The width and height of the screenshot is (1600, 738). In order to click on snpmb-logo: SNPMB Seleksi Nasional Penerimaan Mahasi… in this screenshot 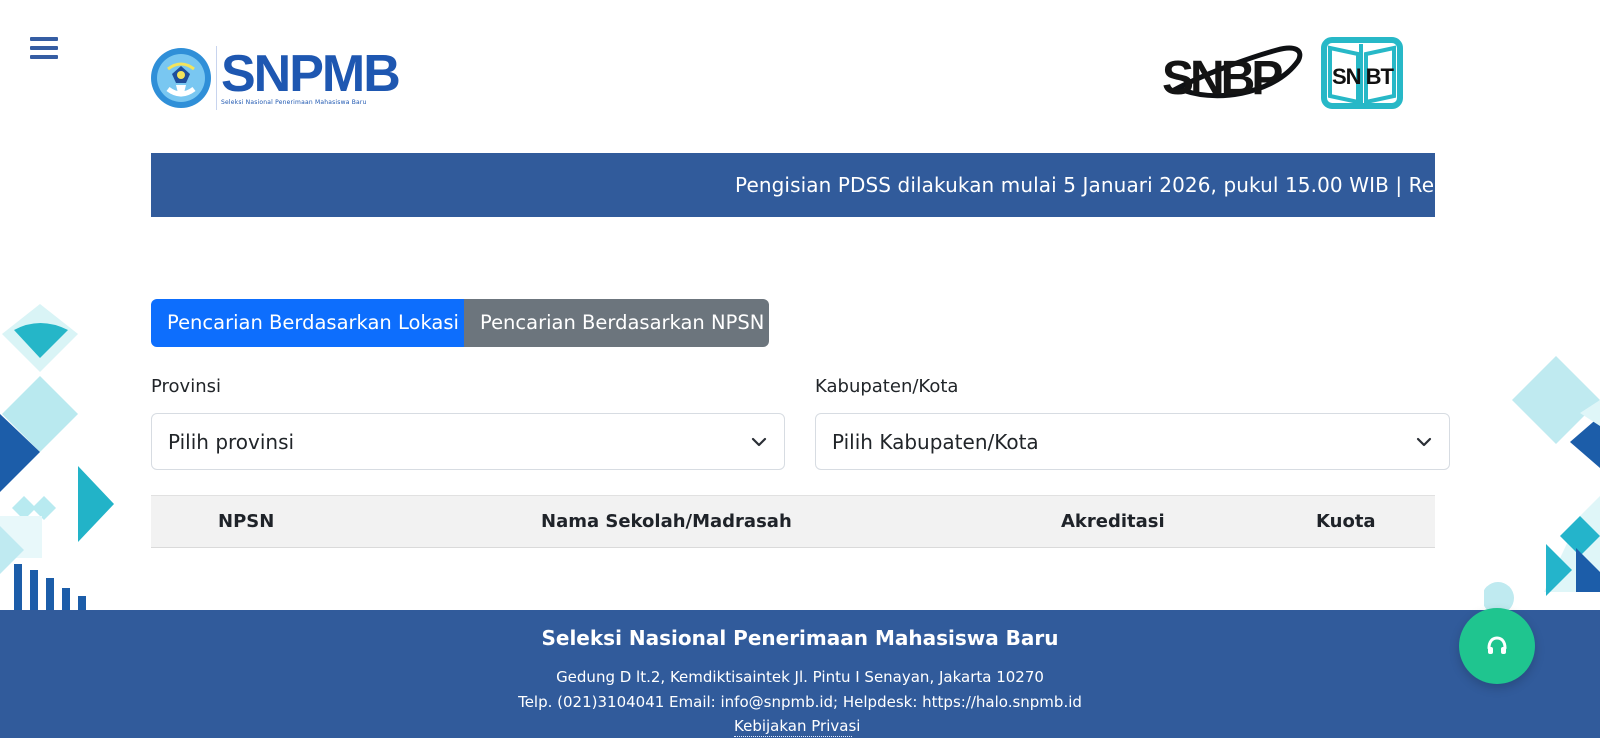, I will do `click(280, 78)`.